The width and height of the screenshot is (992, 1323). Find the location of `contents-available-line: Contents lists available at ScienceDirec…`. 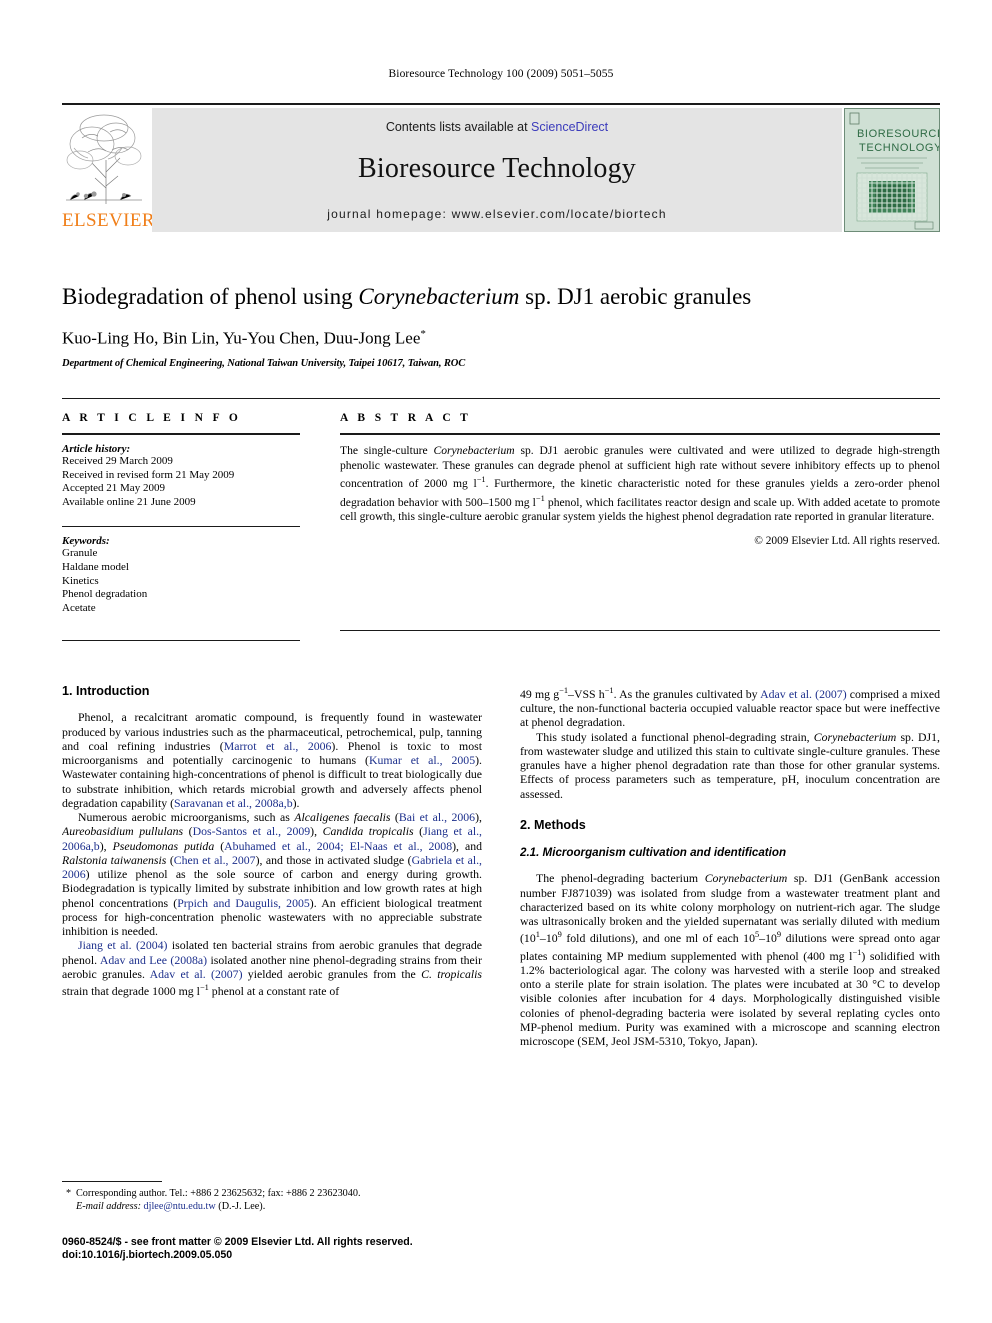

contents-available-line: Contents lists available at ScienceDirec… is located at coordinates (497, 127).